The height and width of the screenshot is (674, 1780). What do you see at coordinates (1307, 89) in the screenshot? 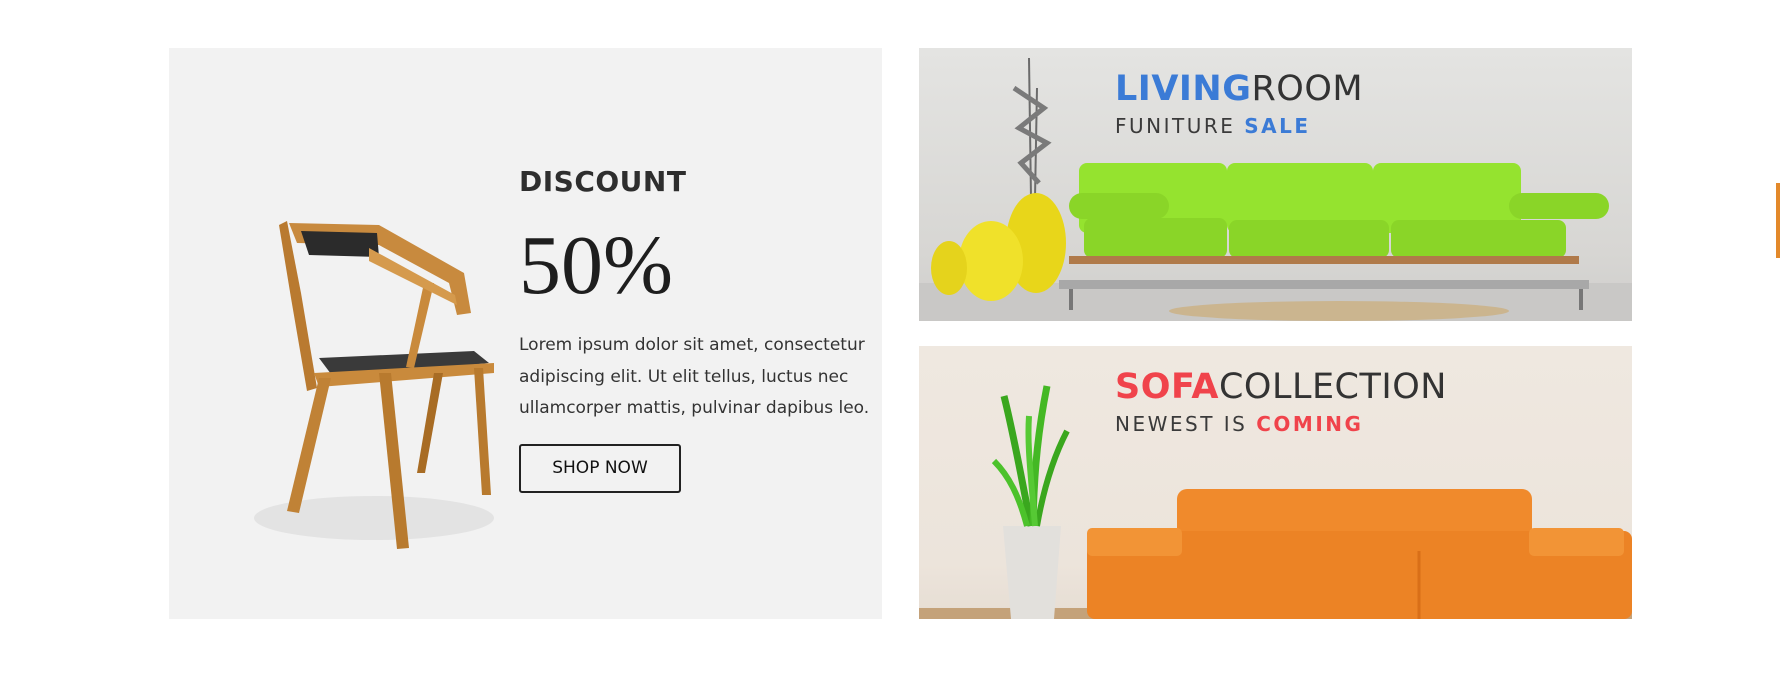
I see `headline-rest: ROOM` at bounding box center [1307, 89].